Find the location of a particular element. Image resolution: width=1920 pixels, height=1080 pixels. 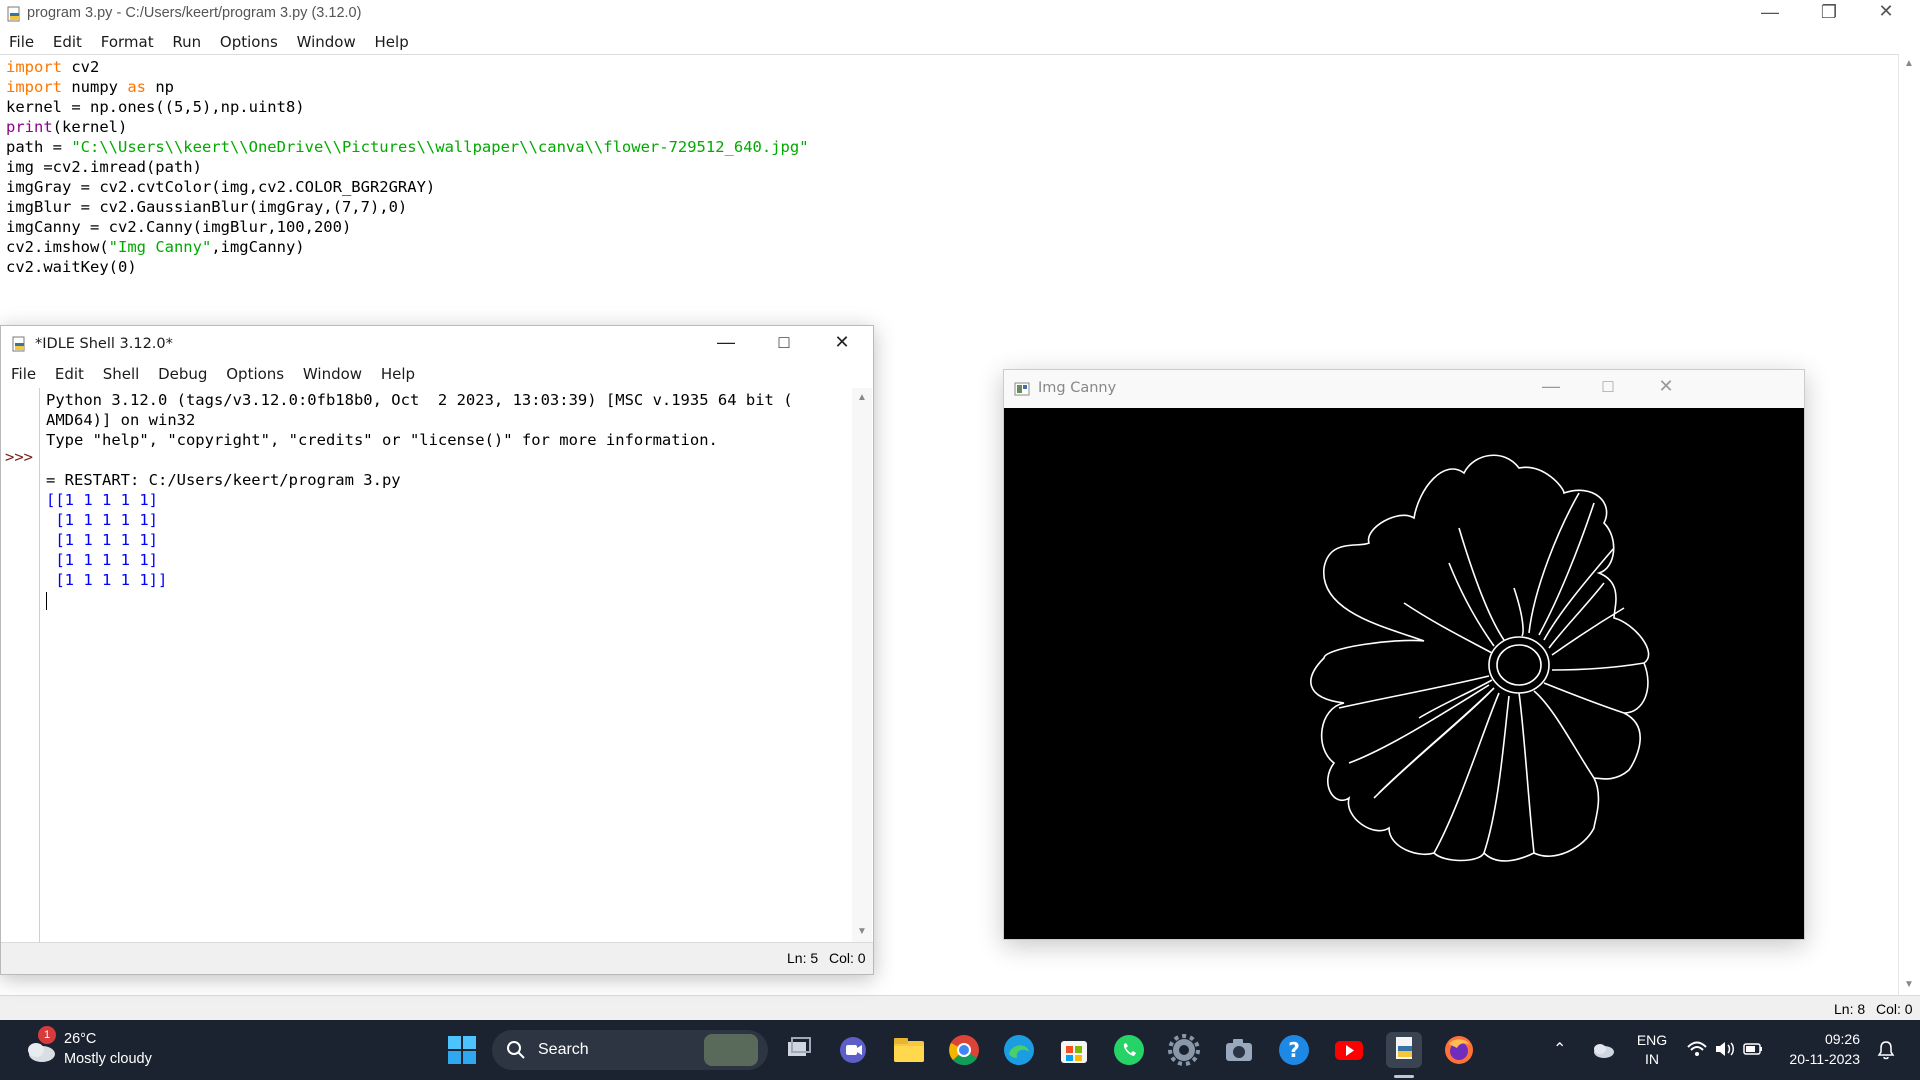

menu-help: Help is located at coordinates (392, 42).